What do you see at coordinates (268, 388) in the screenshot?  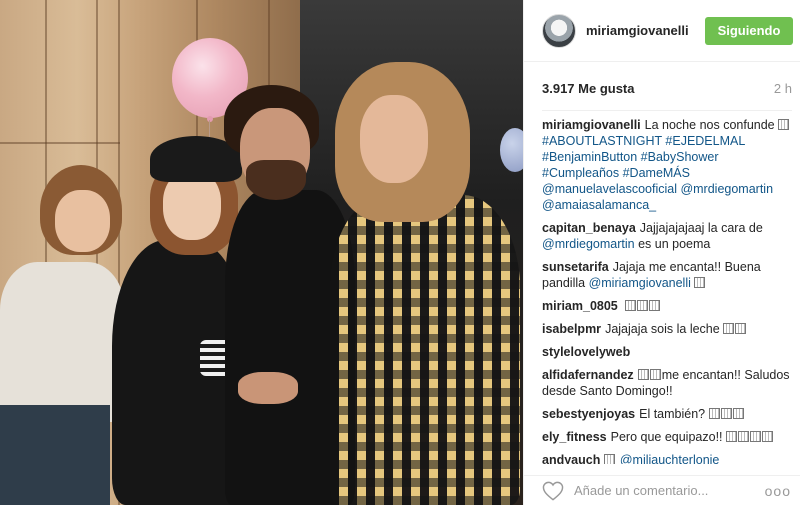 I see `person-3-hand` at bounding box center [268, 388].